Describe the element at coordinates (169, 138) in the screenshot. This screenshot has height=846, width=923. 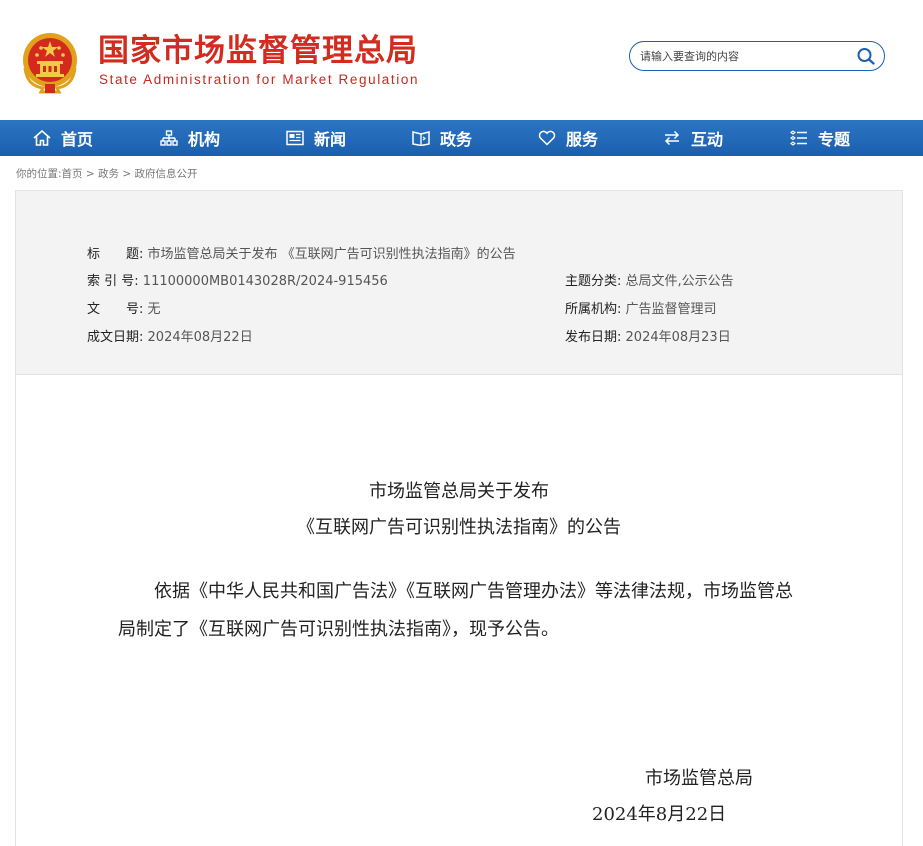
I see `org-chart-icon` at that location.